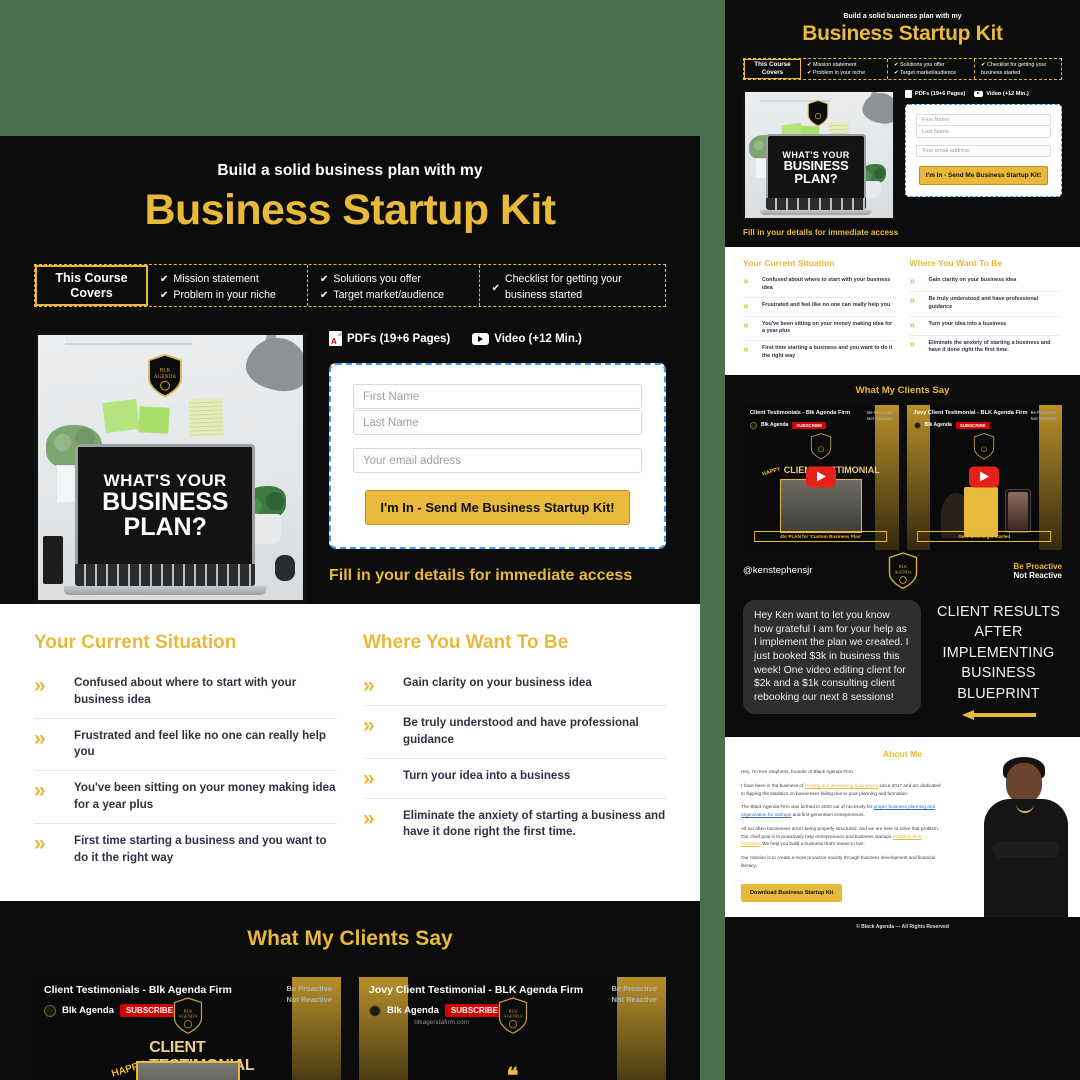 The image size is (1080, 1080). I want to click on laptop-photo: BLK AGENDA WHAT'S YOUR BUSINESS PLAN?, so click(170, 467).